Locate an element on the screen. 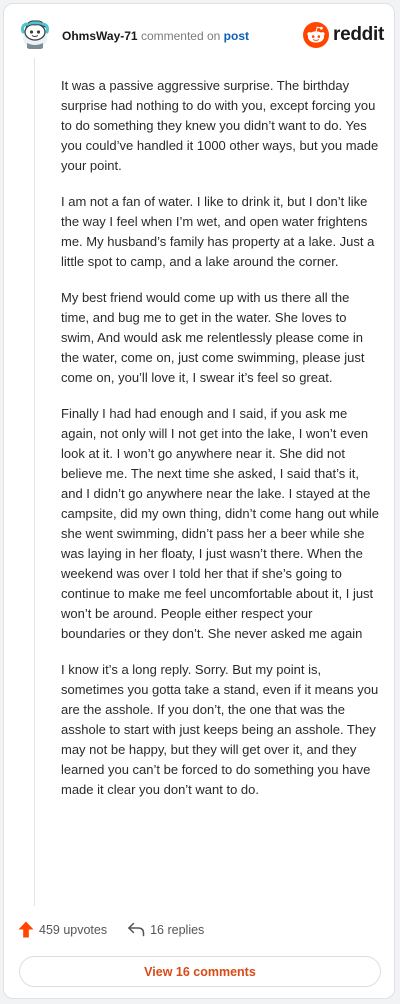 This screenshot has height=1004, width=400. reddit-logo-icon is located at coordinates (316, 35).